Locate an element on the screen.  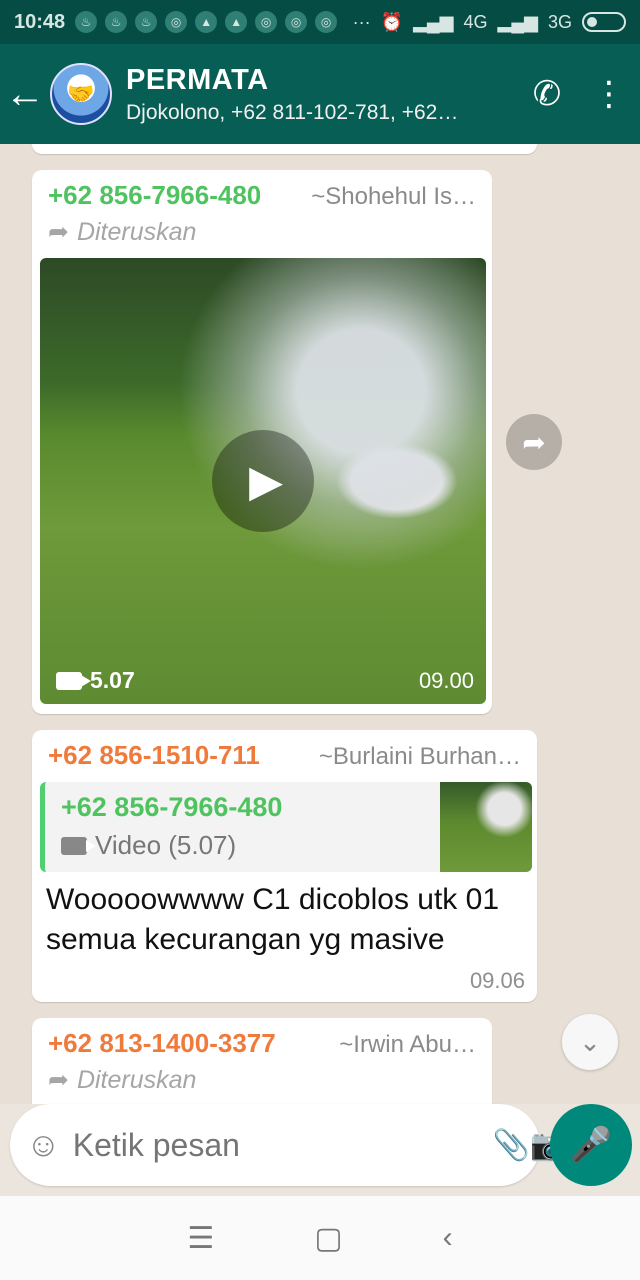
group-name: PERMATA is located at coordinates (197, 79).